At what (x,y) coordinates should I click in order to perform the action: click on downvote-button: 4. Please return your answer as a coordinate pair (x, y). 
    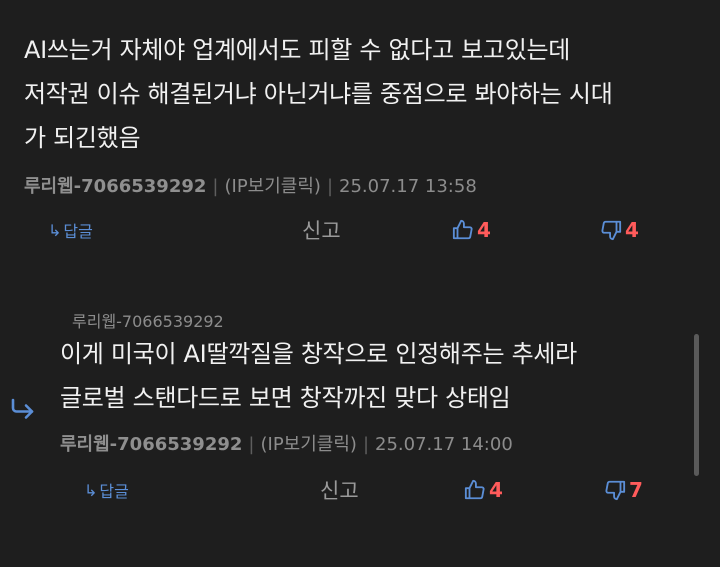
    Looking at the image, I should click on (619, 230).